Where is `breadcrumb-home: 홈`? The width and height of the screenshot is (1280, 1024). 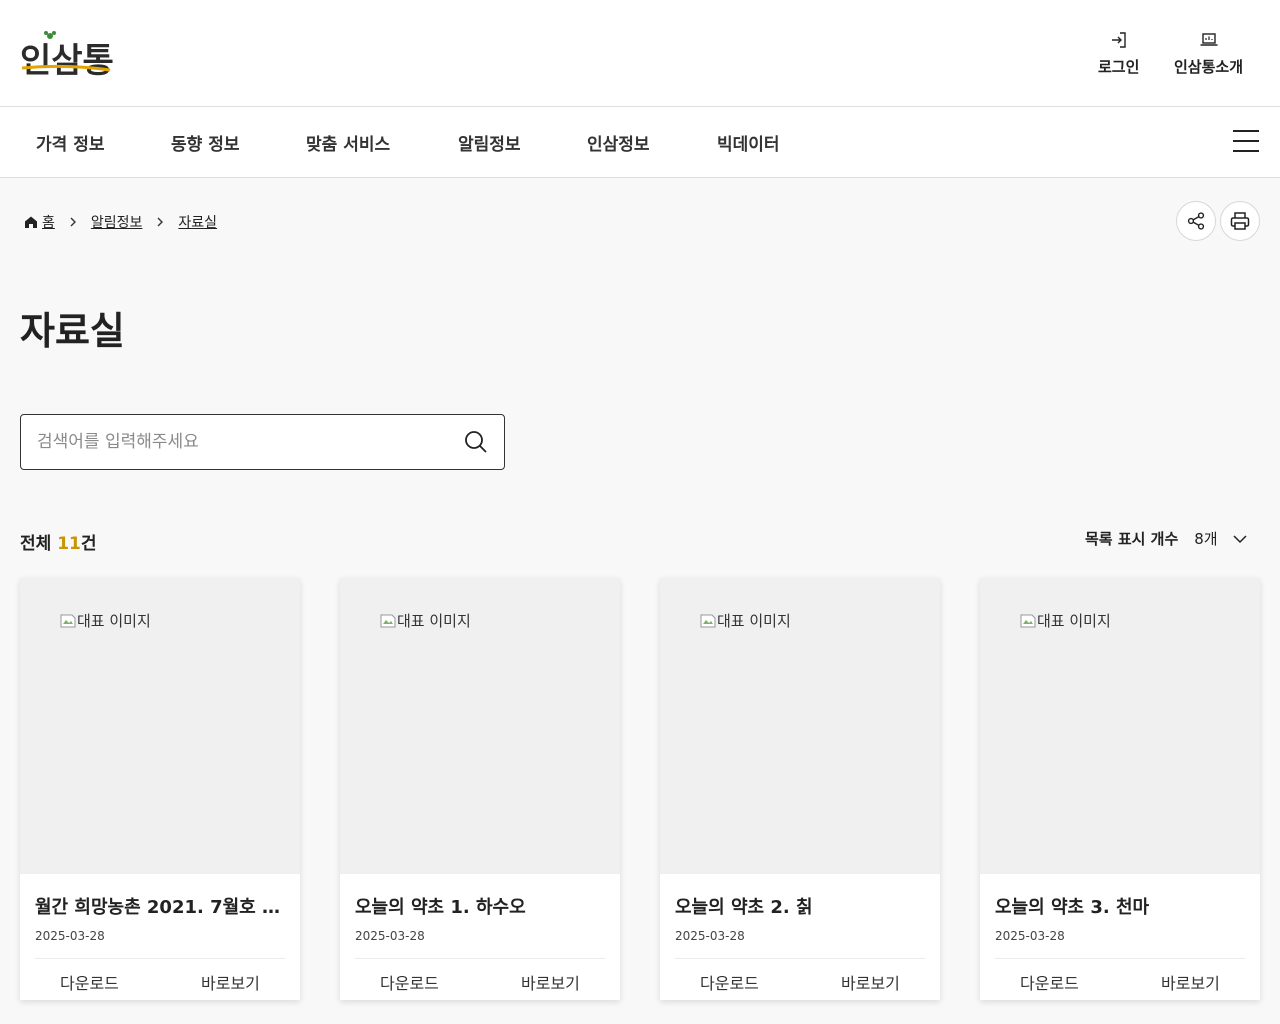 breadcrumb-home: 홈 is located at coordinates (48, 222).